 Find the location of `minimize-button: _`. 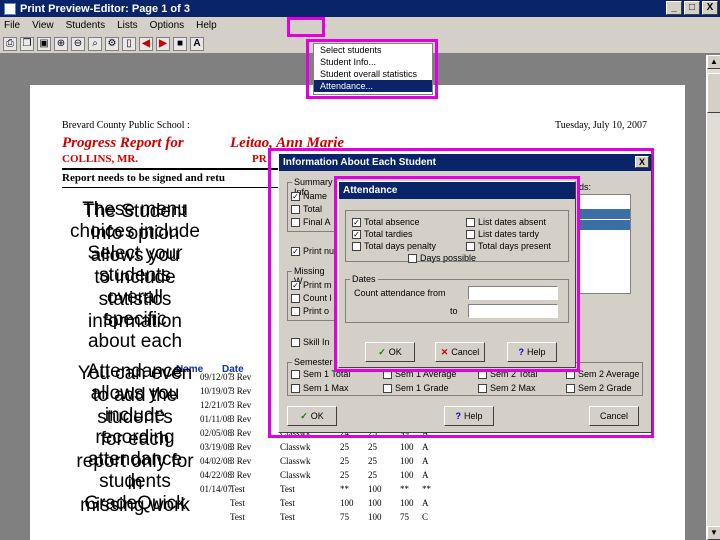

minimize-button: _ is located at coordinates (674, 8).